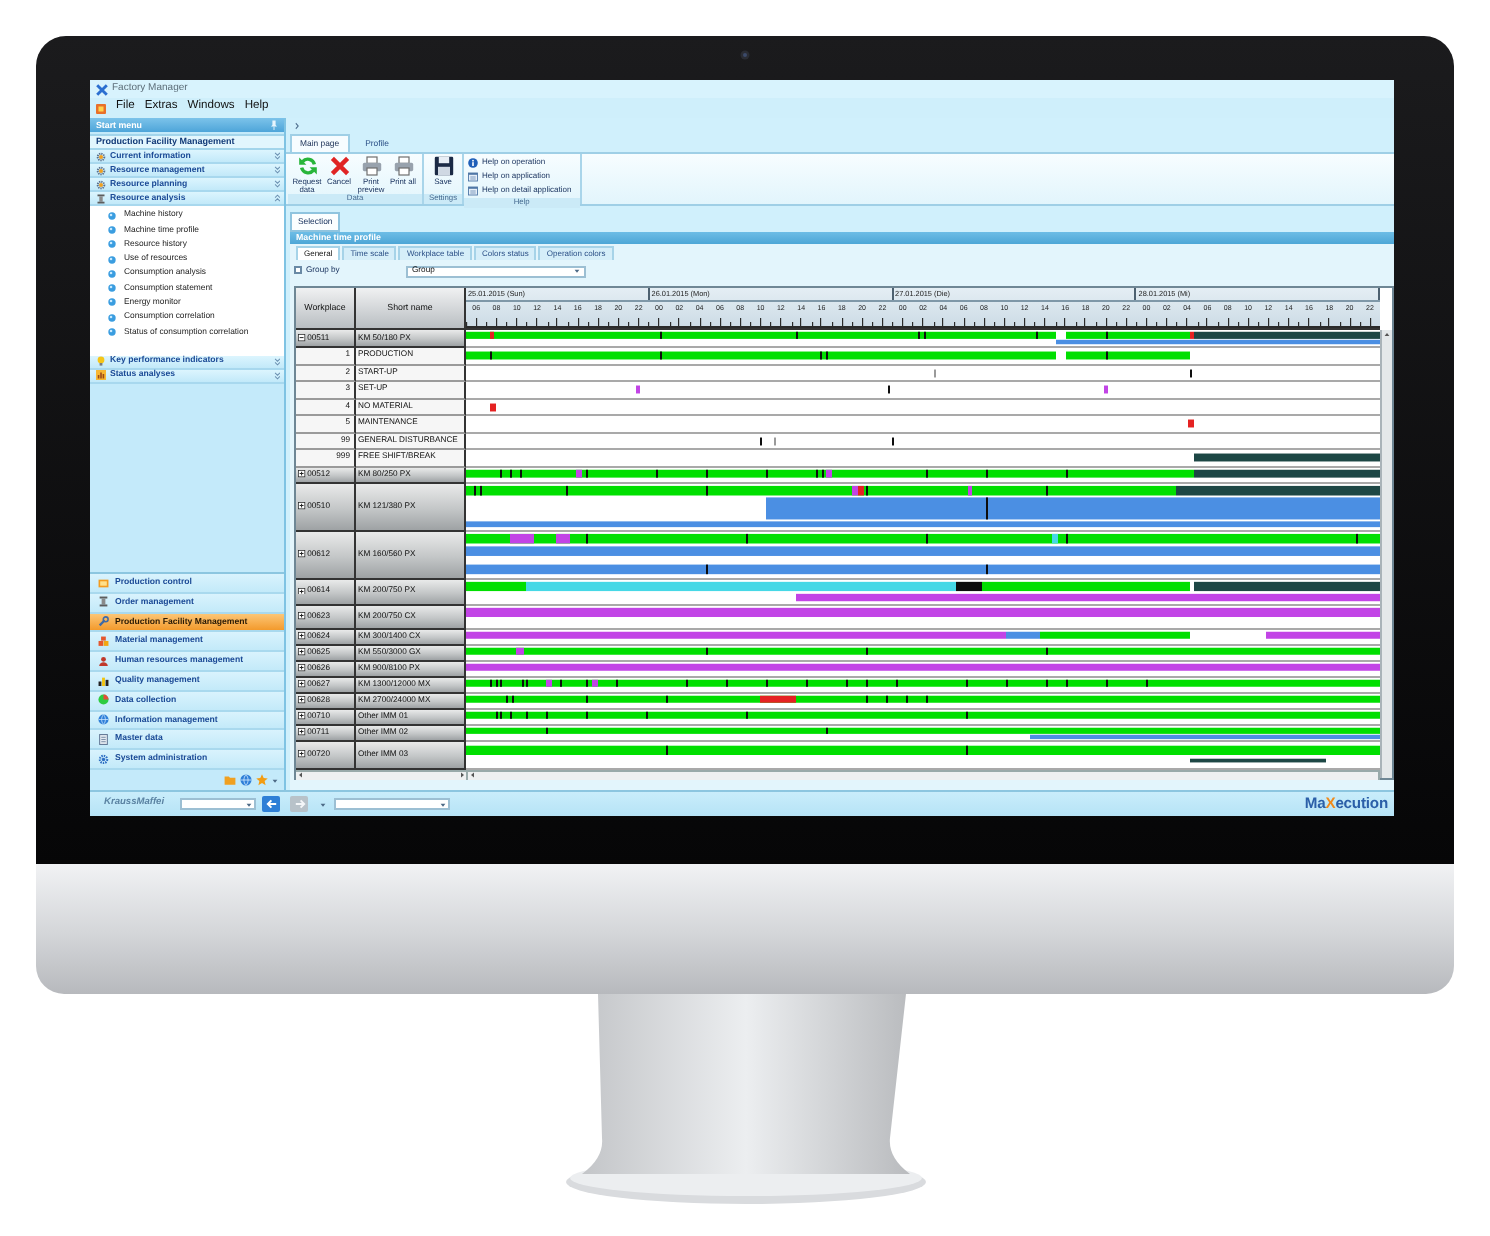 The image size is (1490, 1236). I want to click on box-icon, so click(103, 583).